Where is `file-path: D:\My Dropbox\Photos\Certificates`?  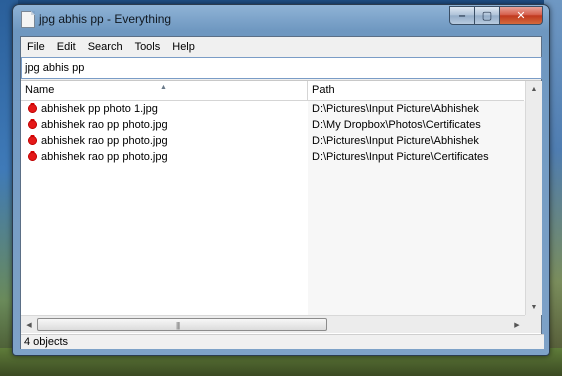 file-path: D:\My Dropbox\Photos\Certificates is located at coordinates (396, 125).